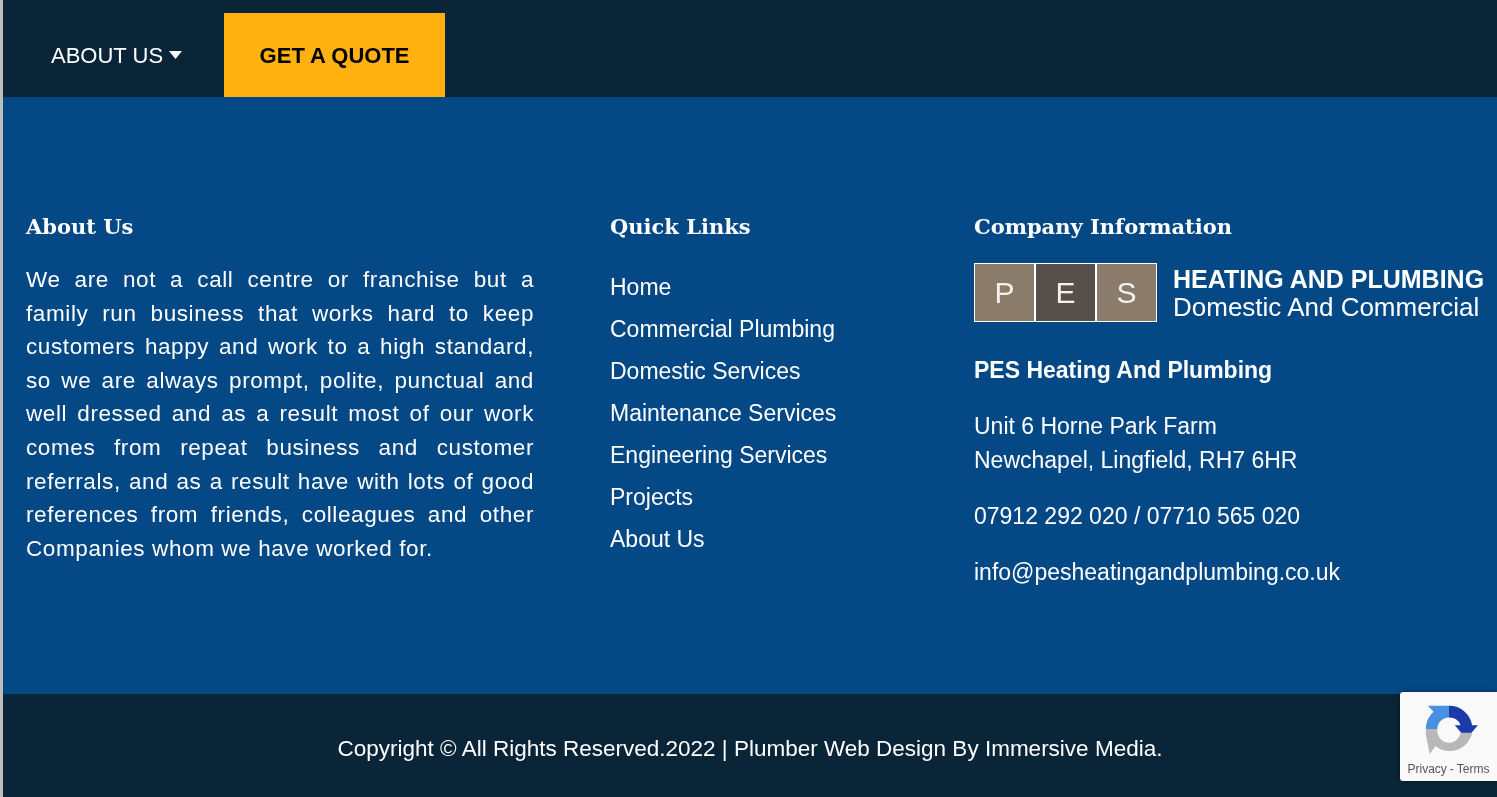  Describe the element at coordinates (80, 227) in the screenshot. I see `column-heading: About Us` at that location.